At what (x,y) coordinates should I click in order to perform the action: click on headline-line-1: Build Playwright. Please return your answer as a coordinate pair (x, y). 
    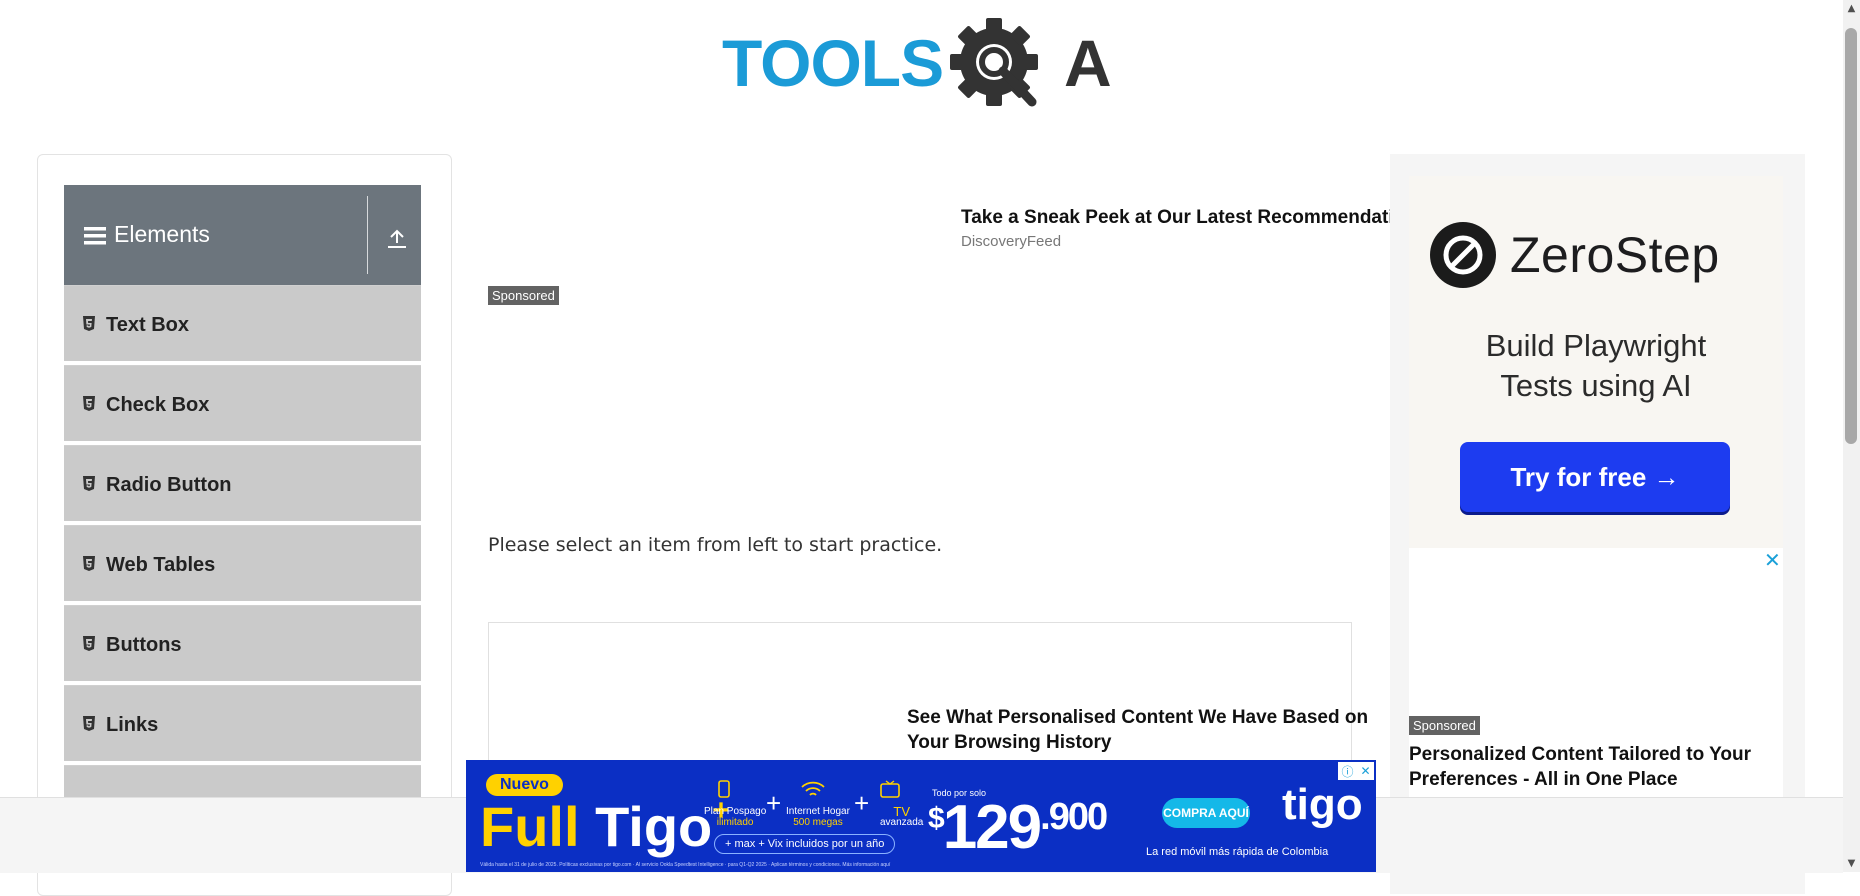
    Looking at the image, I should click on (1596, 345).